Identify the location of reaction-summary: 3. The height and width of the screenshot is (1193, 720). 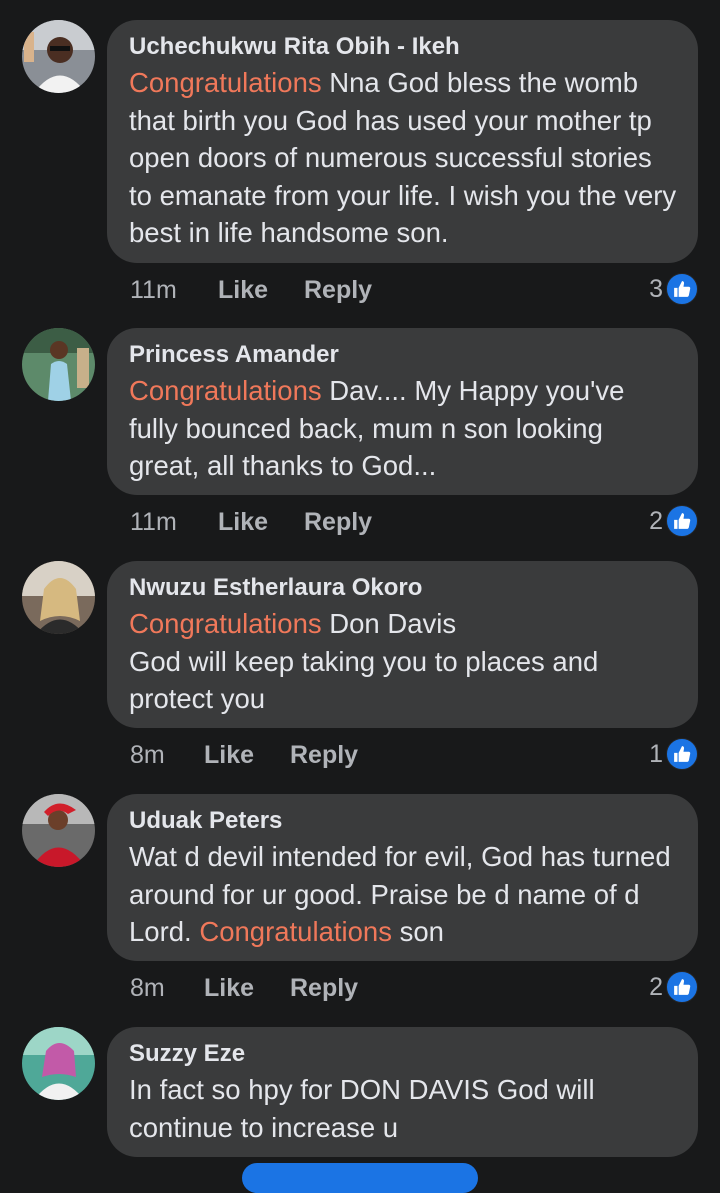
(673, 289).